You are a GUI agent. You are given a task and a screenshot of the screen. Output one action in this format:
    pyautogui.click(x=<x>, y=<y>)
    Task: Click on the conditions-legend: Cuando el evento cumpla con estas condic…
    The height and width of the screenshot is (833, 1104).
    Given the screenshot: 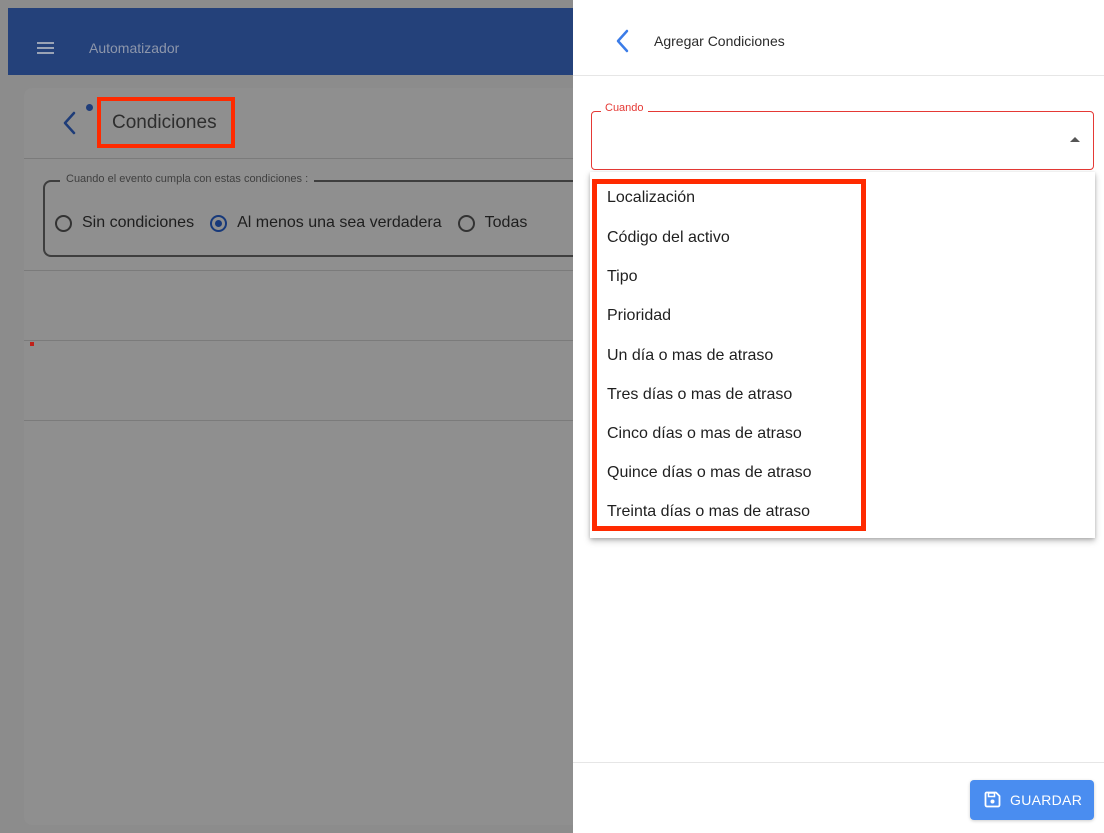 What is the action you would take?
    pyautogui.click(x=187, y=179)
    